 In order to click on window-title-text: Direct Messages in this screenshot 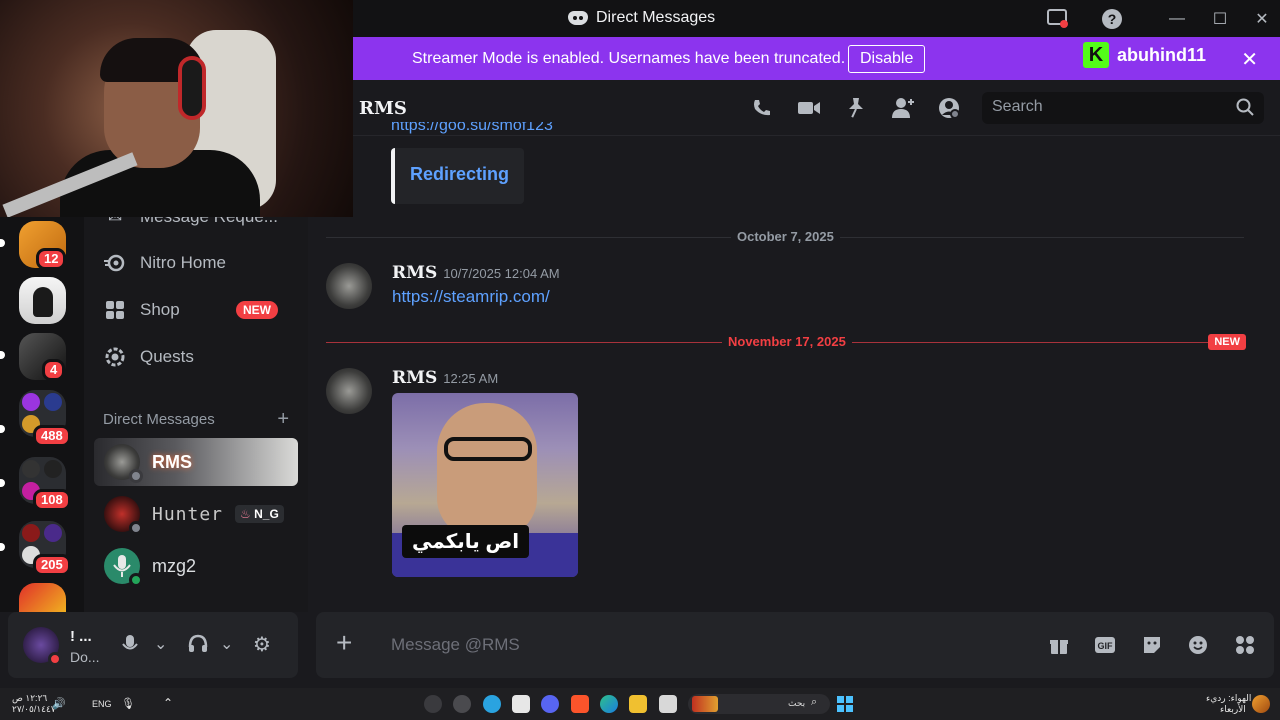, I will do `click(656, 17)`.